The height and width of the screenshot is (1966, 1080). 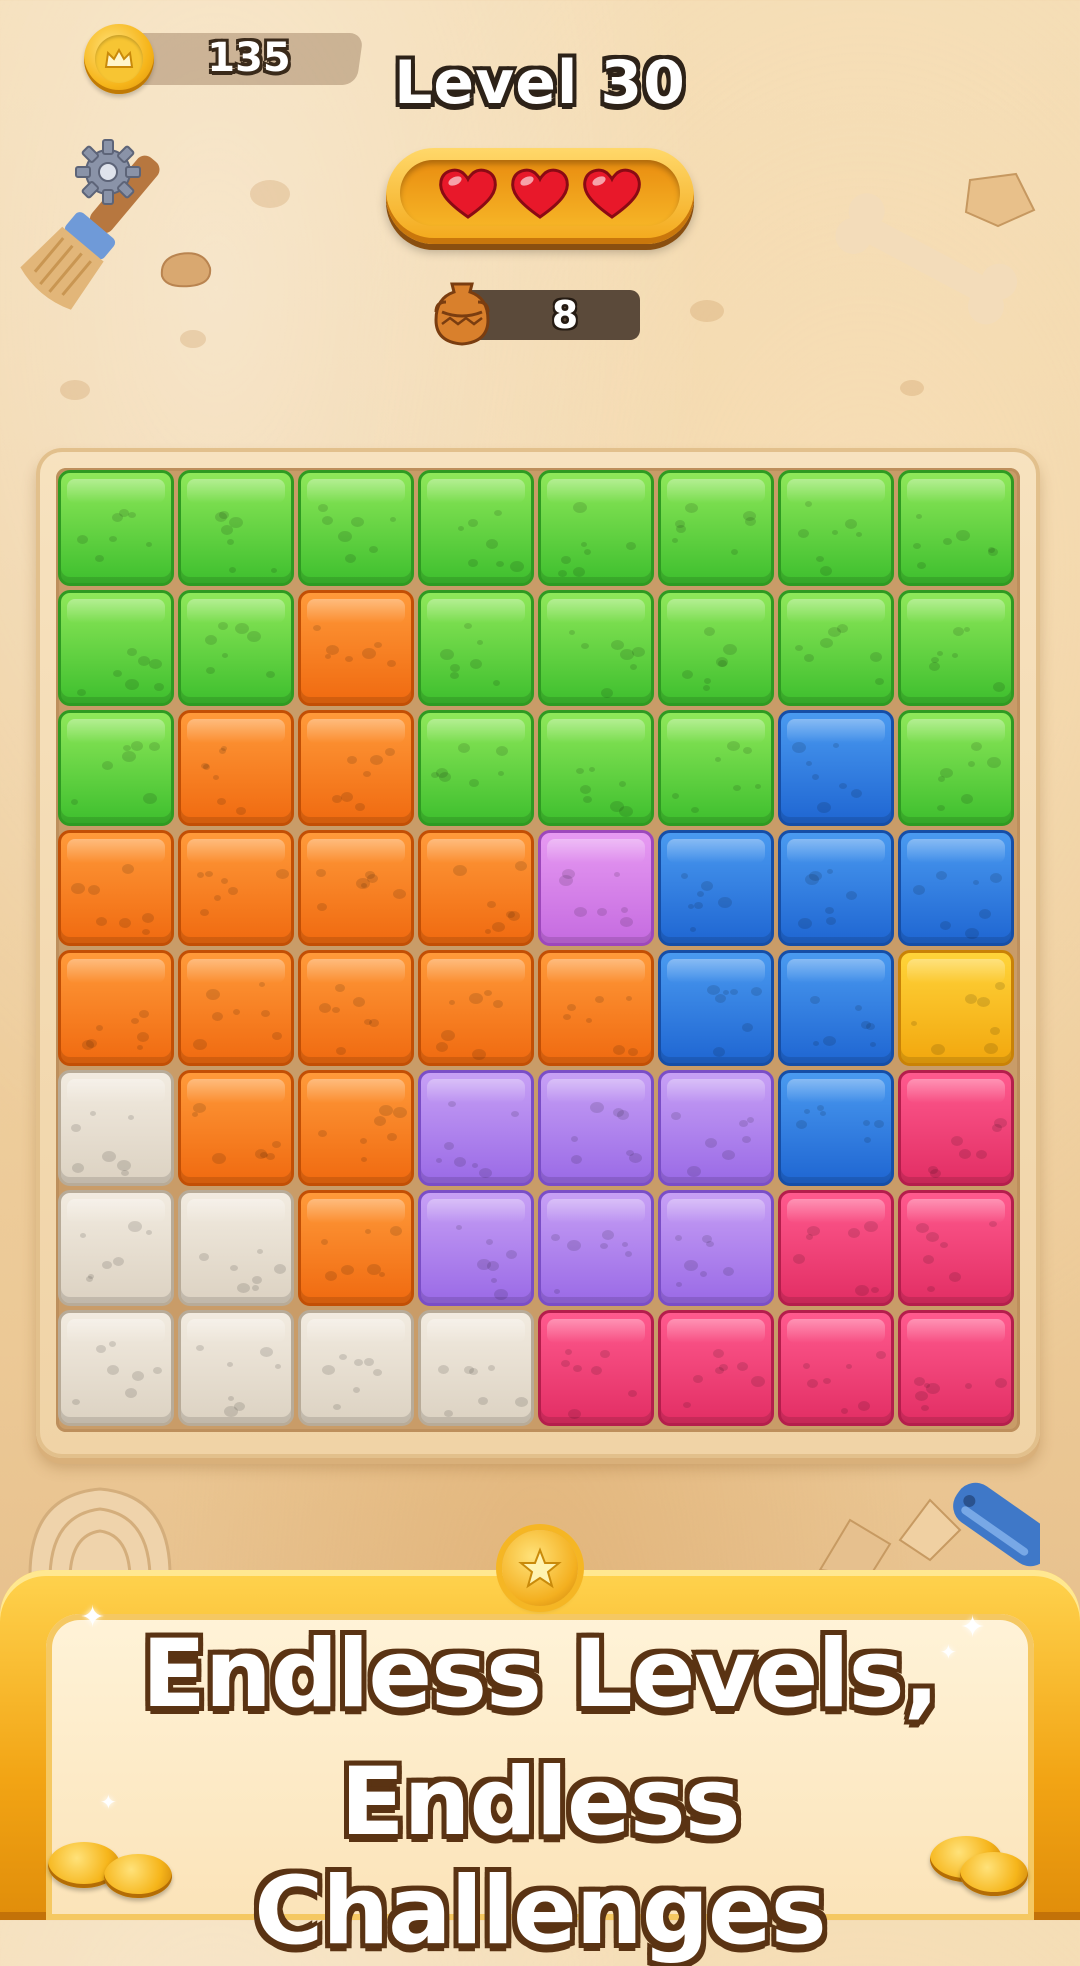 What do you see at coordinates (540, 1857) in the screenshot?
I see `banner-headline-line2: Endless Challenges` at bounding box center [540, 1857].